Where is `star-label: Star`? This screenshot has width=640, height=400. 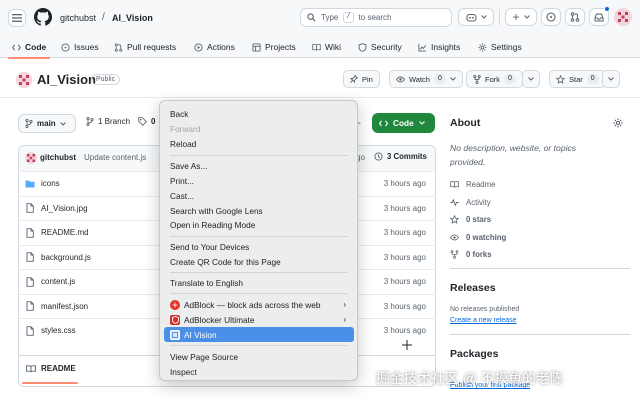
star-label: Star is located at coordinates (576, 79).